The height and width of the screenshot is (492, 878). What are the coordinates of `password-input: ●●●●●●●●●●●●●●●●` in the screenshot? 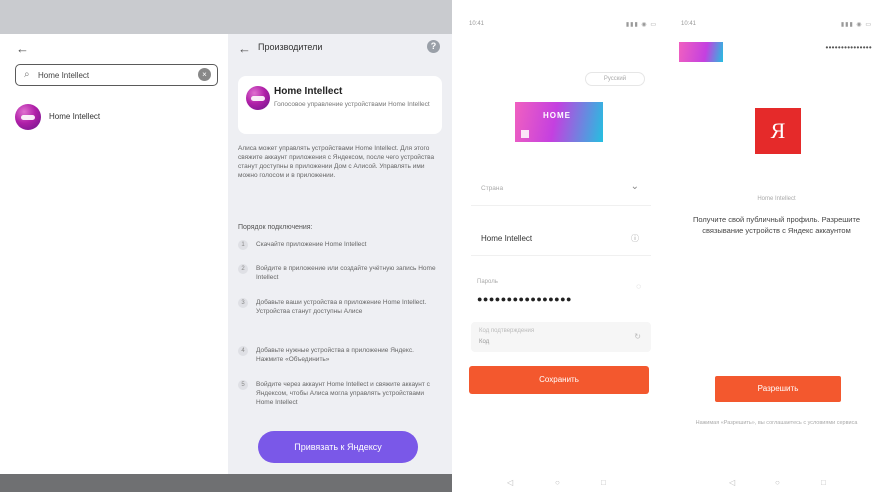 It's located at (524, 299).